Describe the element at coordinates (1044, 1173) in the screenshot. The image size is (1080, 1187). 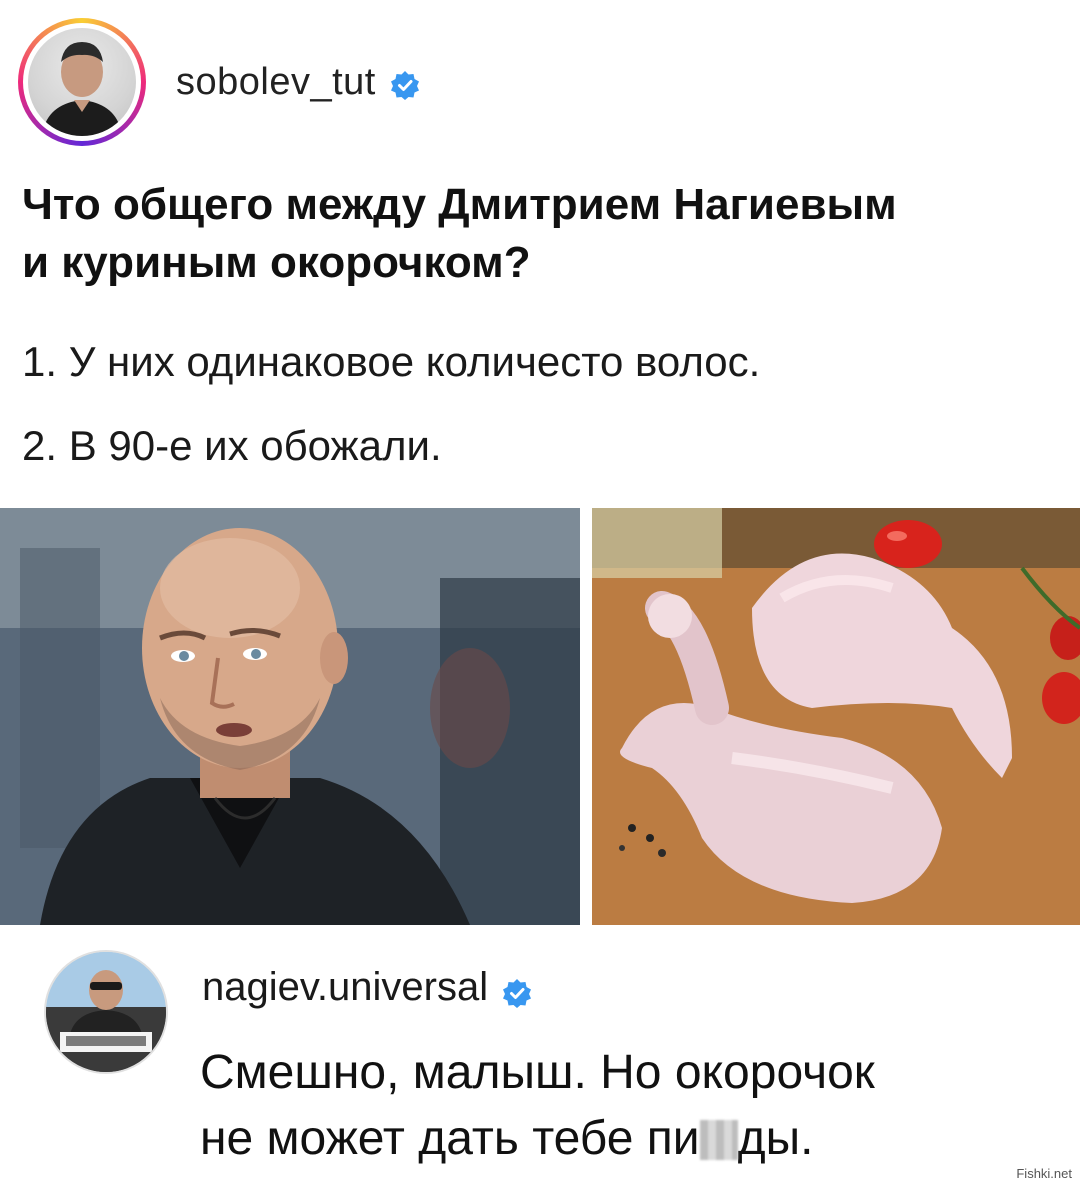
I see `watermark: Fishki.net` at that location.